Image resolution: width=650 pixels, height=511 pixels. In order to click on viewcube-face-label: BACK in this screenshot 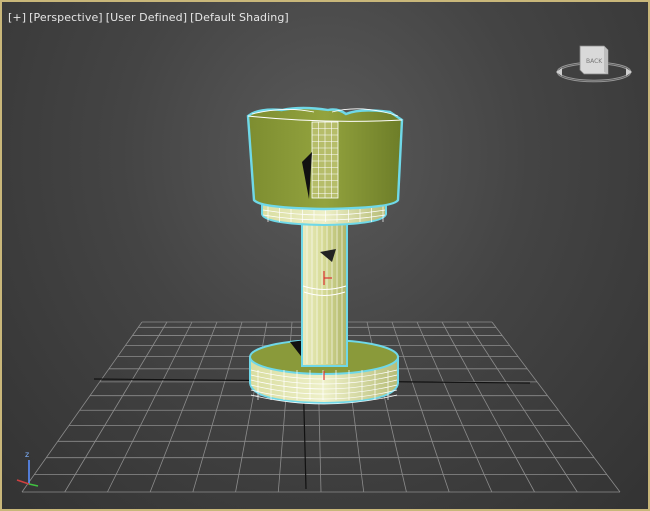, I will do `click(594, 61)`.